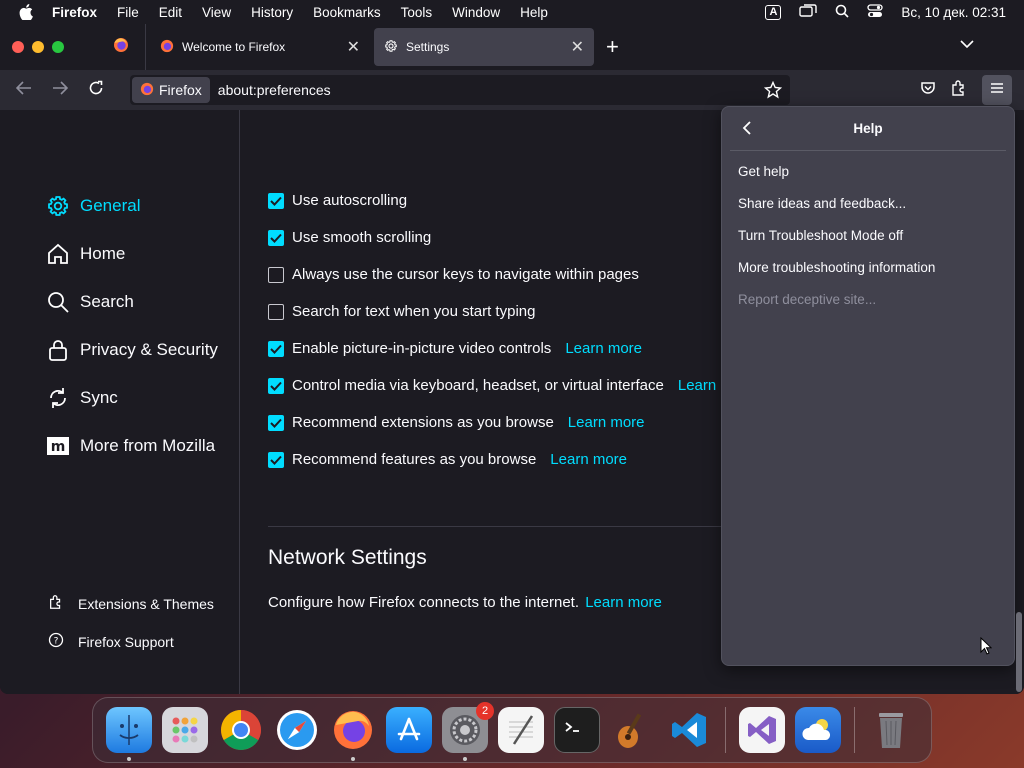 The image size is (1024, 768). What do you see at coordinates (808, 12) in the screenshot?
I see `screen-mirroring-icon` at bounding box center [808, 12].